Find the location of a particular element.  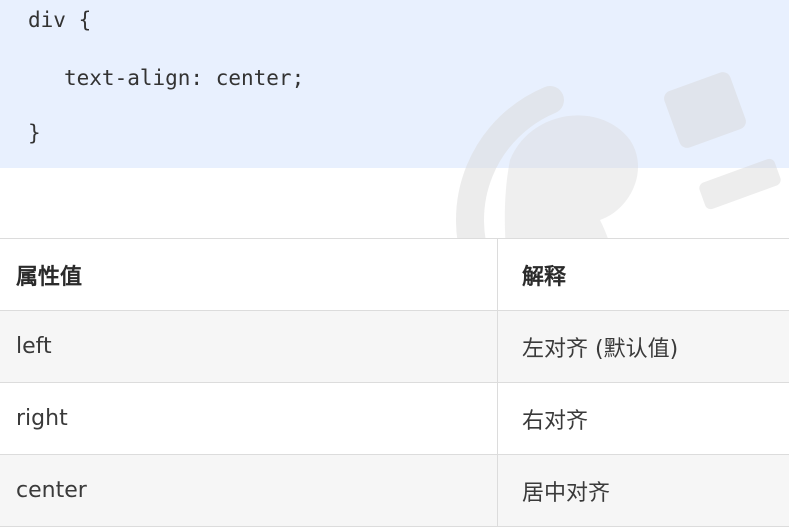

code-line-3: } is located at coordinates (34, 133).